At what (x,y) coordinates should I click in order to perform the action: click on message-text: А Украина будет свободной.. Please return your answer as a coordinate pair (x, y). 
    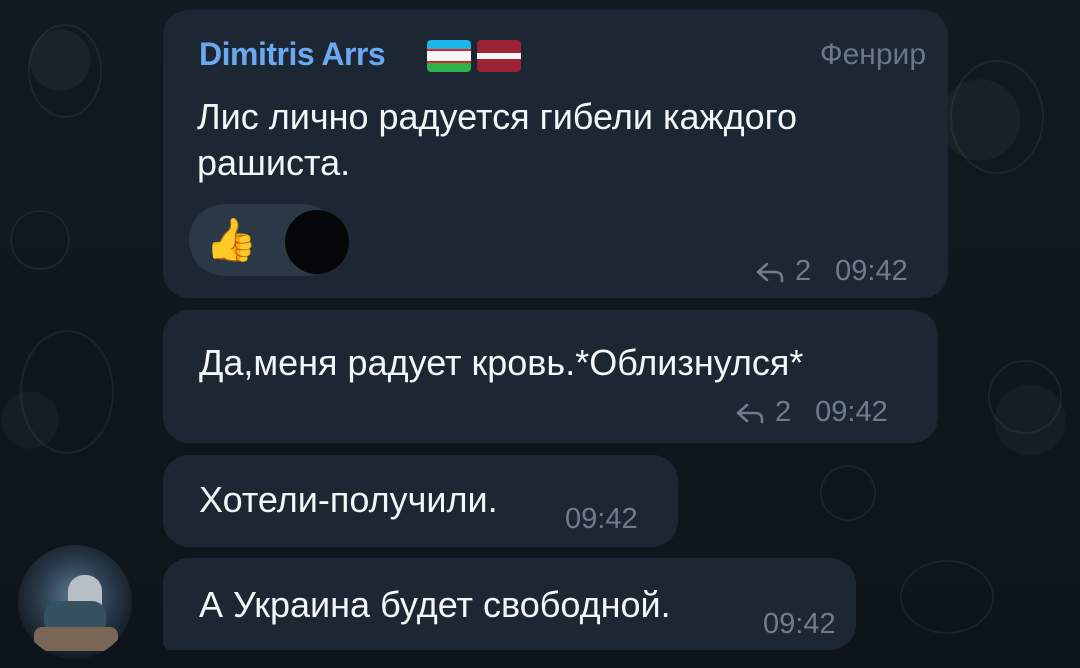
    Looking at the image, I should click on (435, 604).